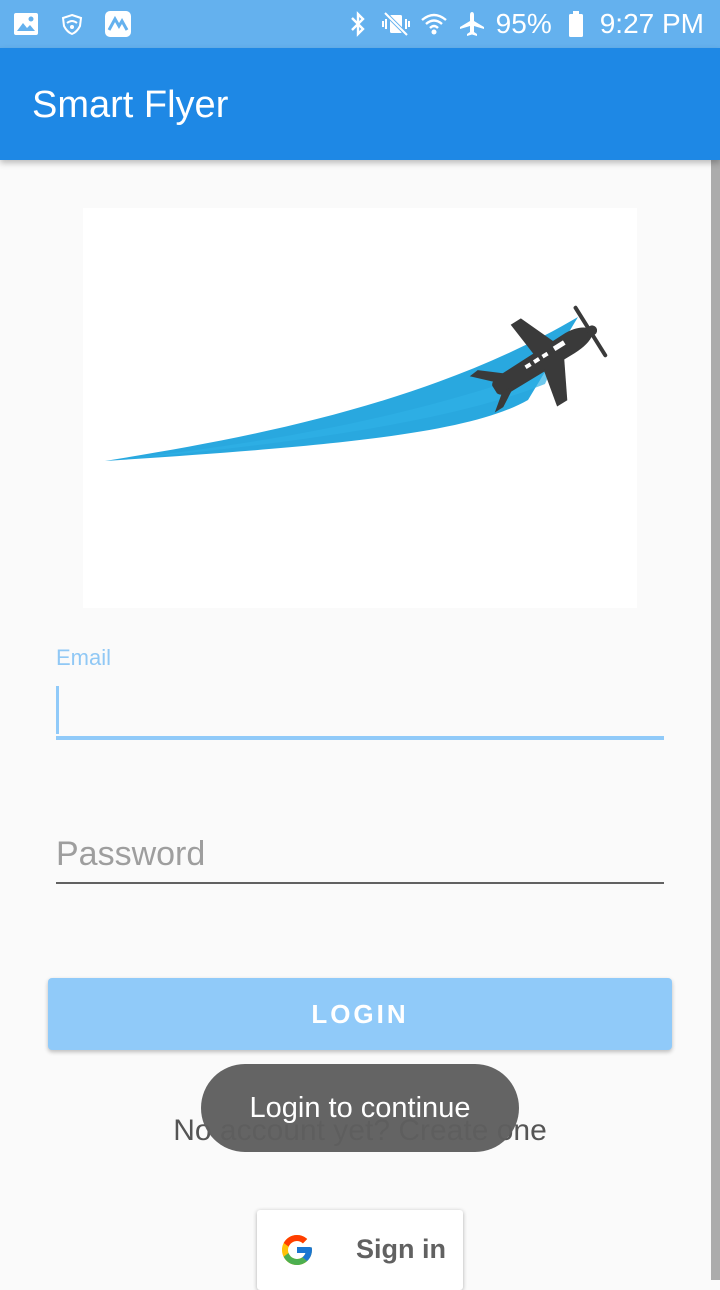 Image resolution: width=720 pixels, height=1290 pixels. I want to click on app-icon, so click(118, 24).